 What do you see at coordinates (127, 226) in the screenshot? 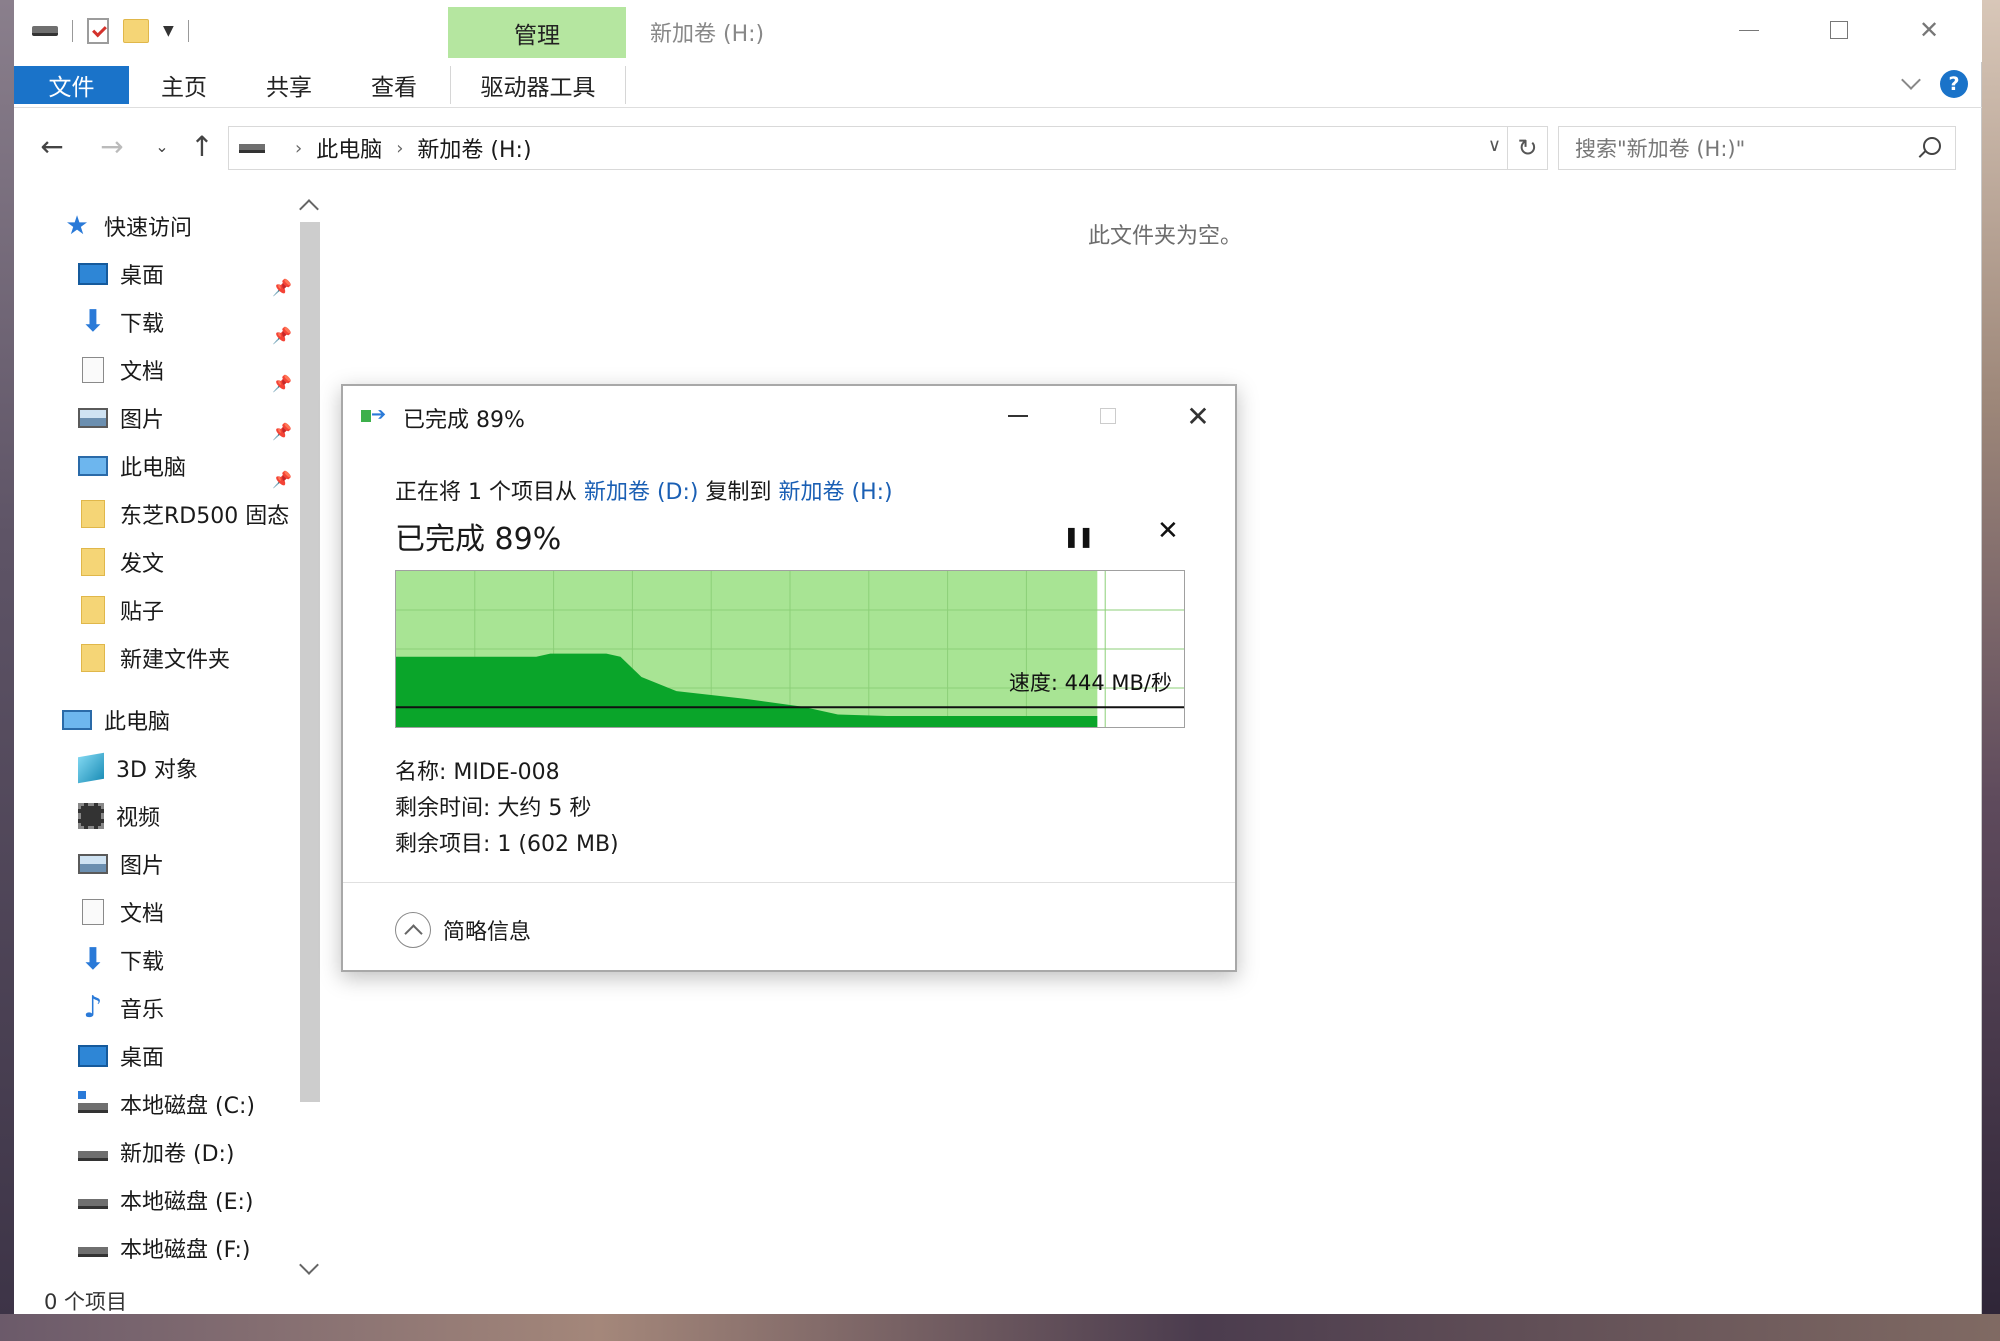
I see `nav-quick-access: ★ 快速访问` at bounding box center [127, 226].